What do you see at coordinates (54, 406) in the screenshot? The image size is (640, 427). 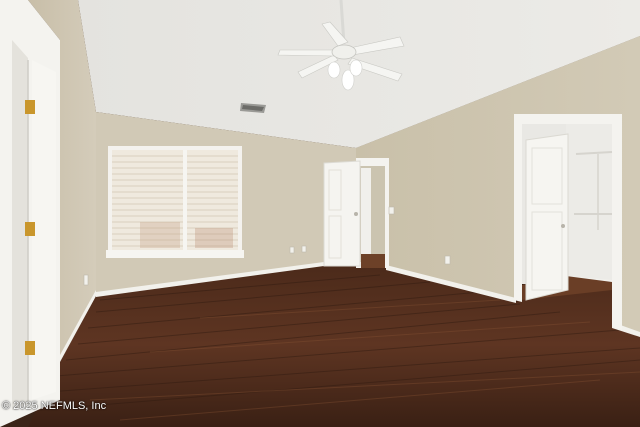 I see `copyright-watermark: © 2025 NEFMLS, Inc` at bounding box center [54, 406].